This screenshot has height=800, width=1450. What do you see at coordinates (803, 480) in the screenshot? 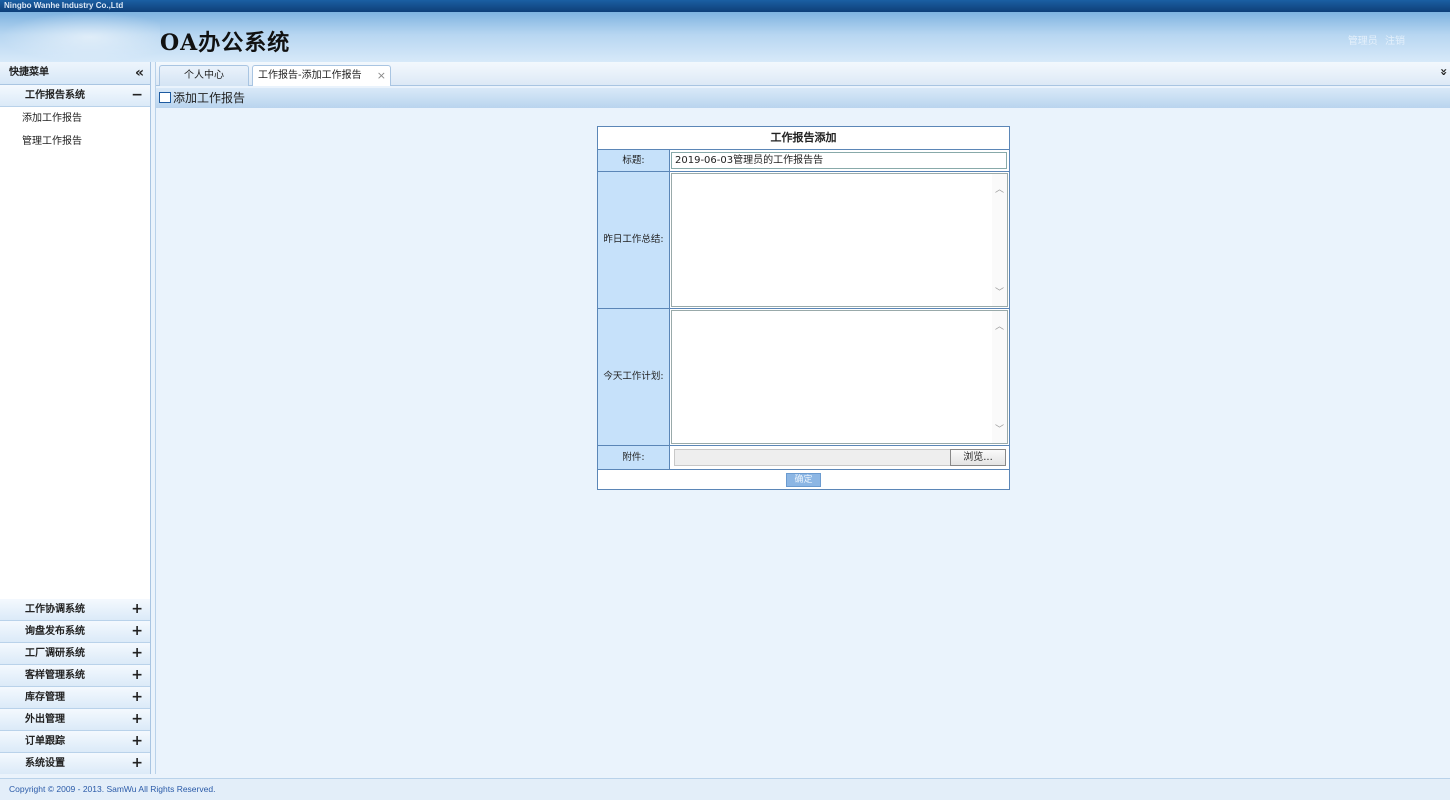
I see `submit-button: 确定` at bounding box center [803, 480].